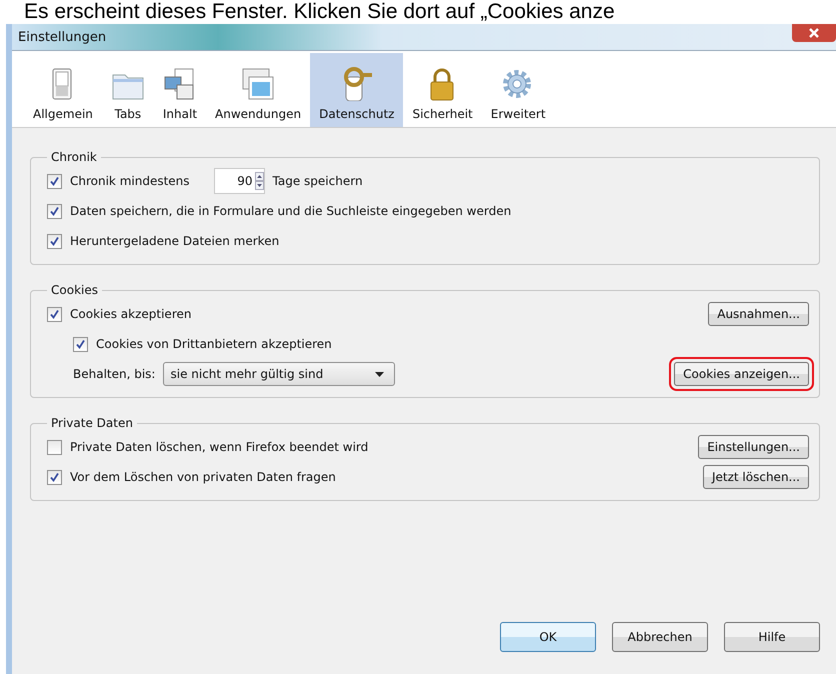  I want to click on dropdown-label: Behalten, bis:, so click(114, 374).